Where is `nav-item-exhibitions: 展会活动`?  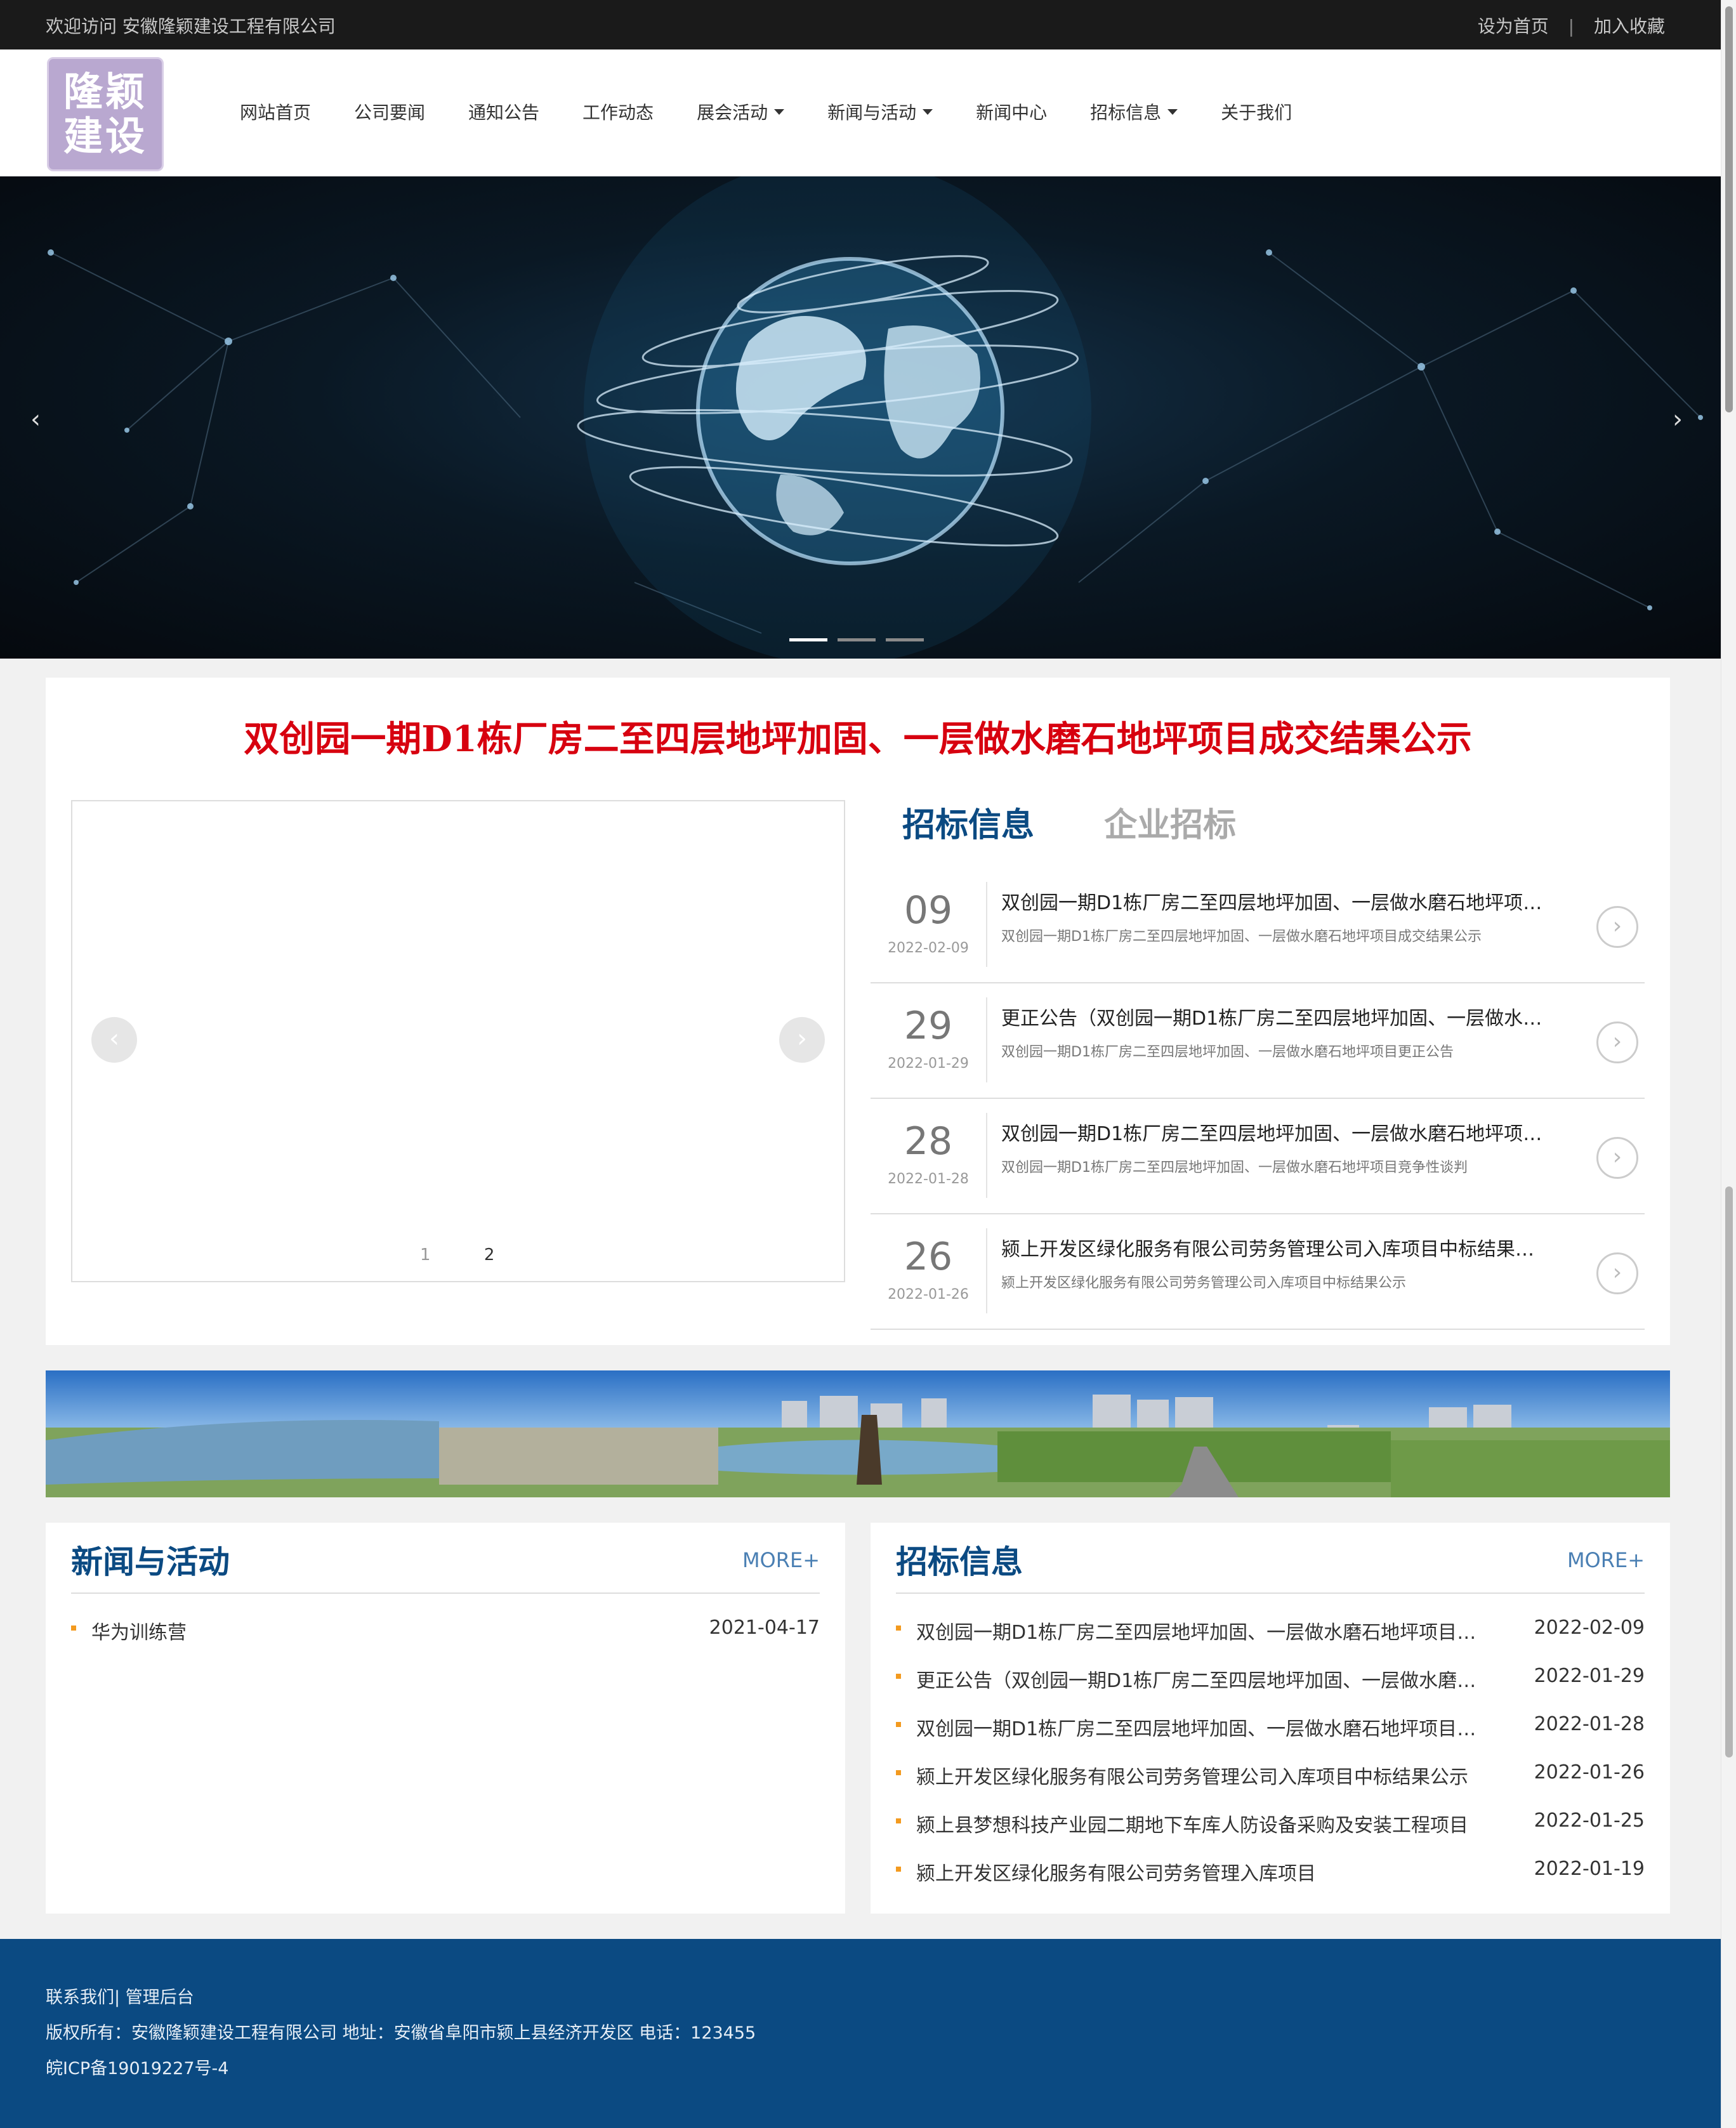
nav-item-exhibitions: 展会活动 is located at coordinates (741, 111).